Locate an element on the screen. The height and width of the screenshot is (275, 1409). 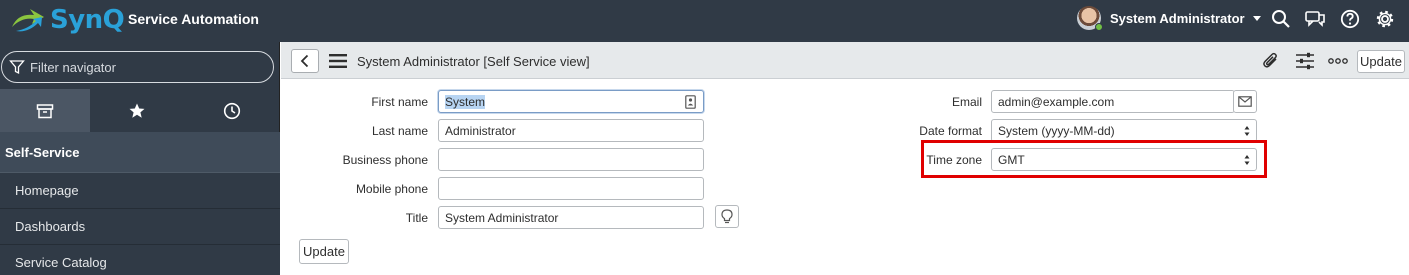
more-options-icon is located at coordinates (1338, 61).